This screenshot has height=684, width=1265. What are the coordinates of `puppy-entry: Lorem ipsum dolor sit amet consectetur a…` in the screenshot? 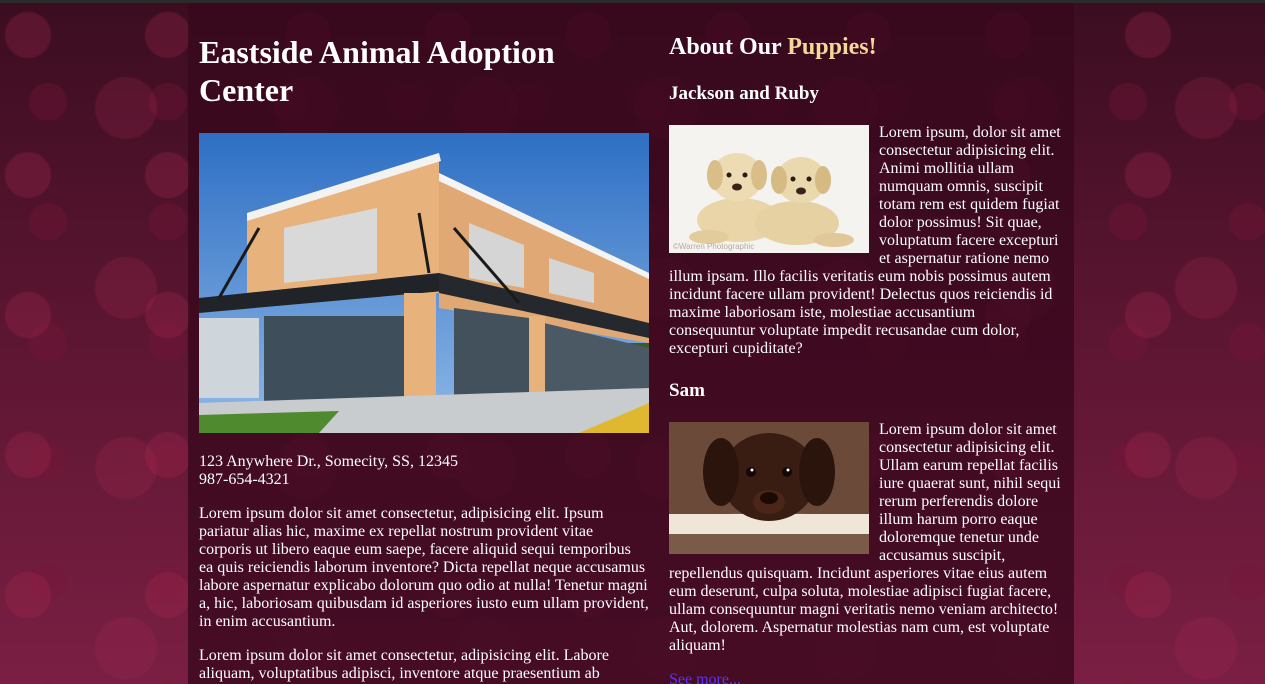 It's located at (865, 538).